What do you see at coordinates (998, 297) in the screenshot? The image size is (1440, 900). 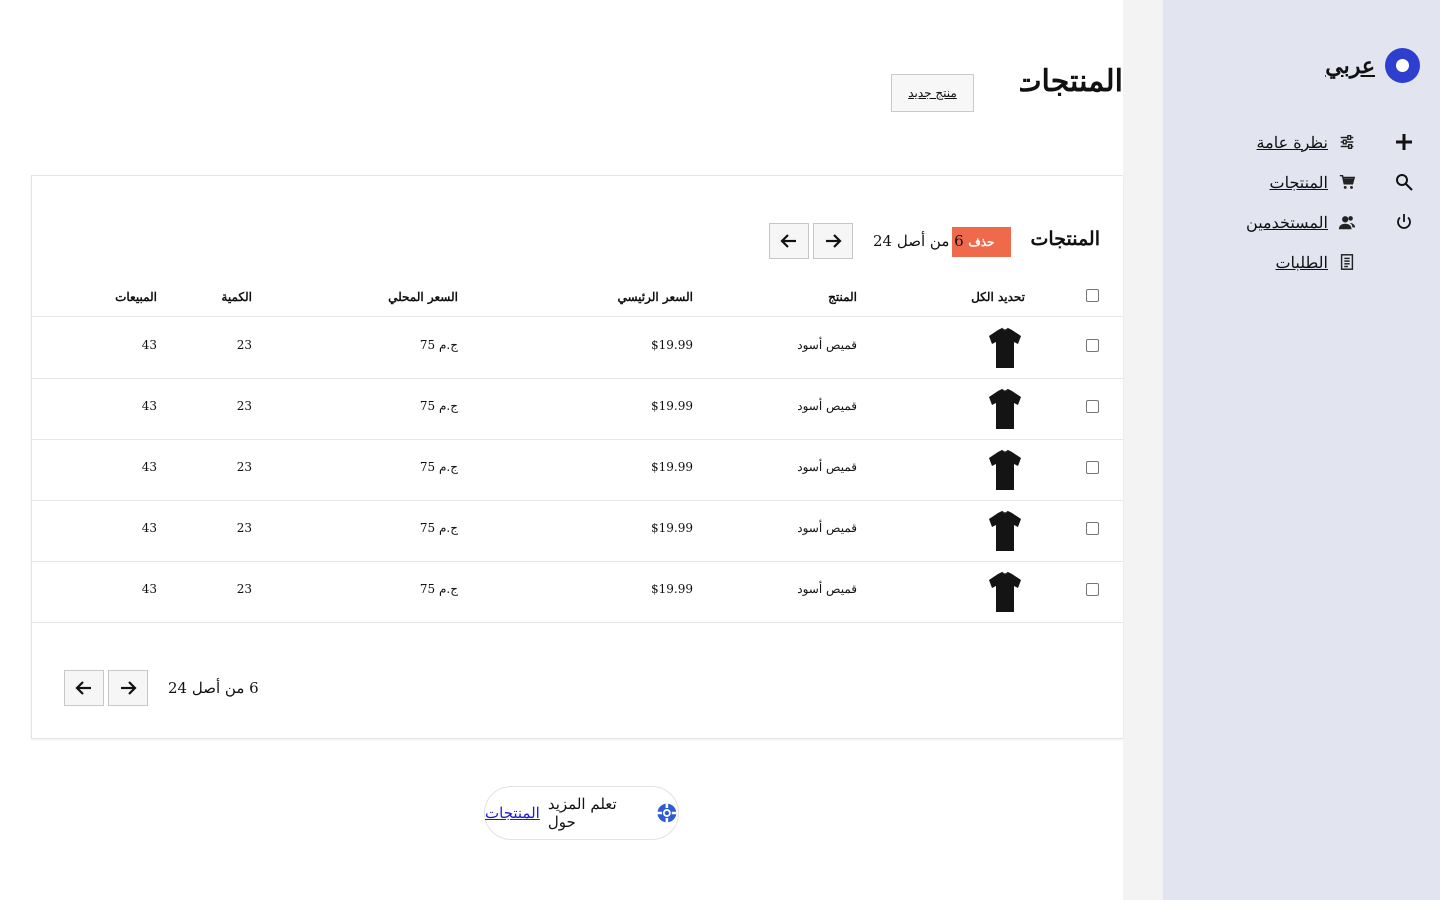 I see `column-header-select-all: تحديد الكل` at bounding box center [998, 297].